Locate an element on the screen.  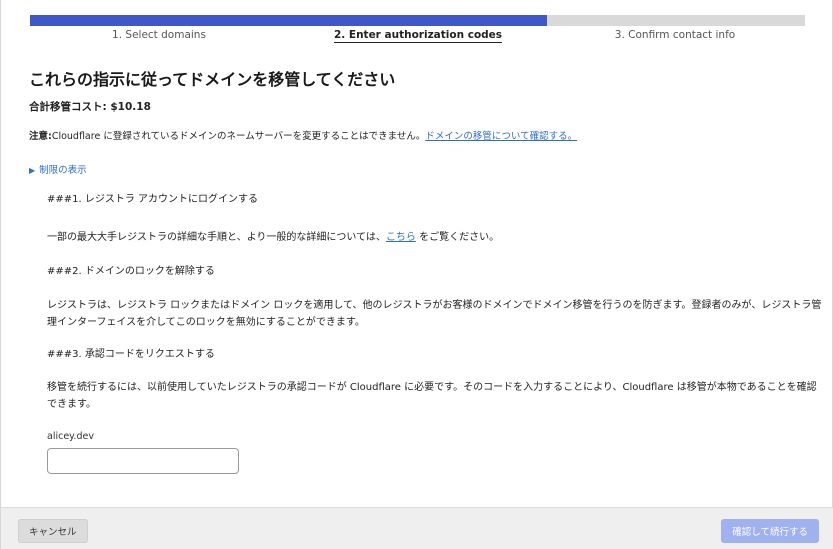
instruction-heading-3: ###3. 承認コードをリクエストする is located at coordinates (131, 354).